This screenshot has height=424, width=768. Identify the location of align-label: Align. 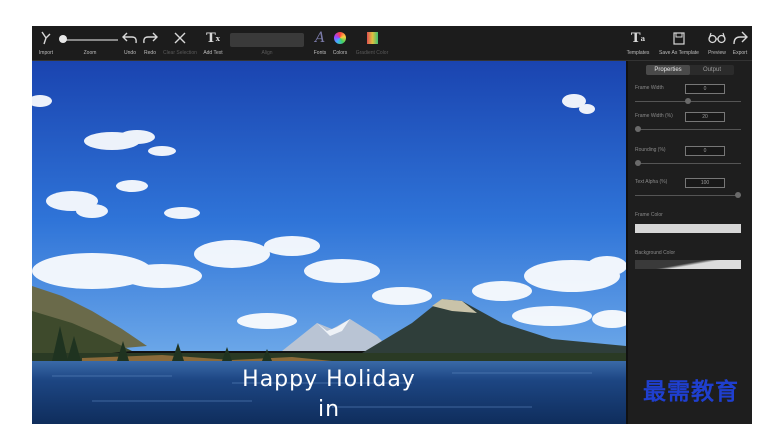
(267, 53).